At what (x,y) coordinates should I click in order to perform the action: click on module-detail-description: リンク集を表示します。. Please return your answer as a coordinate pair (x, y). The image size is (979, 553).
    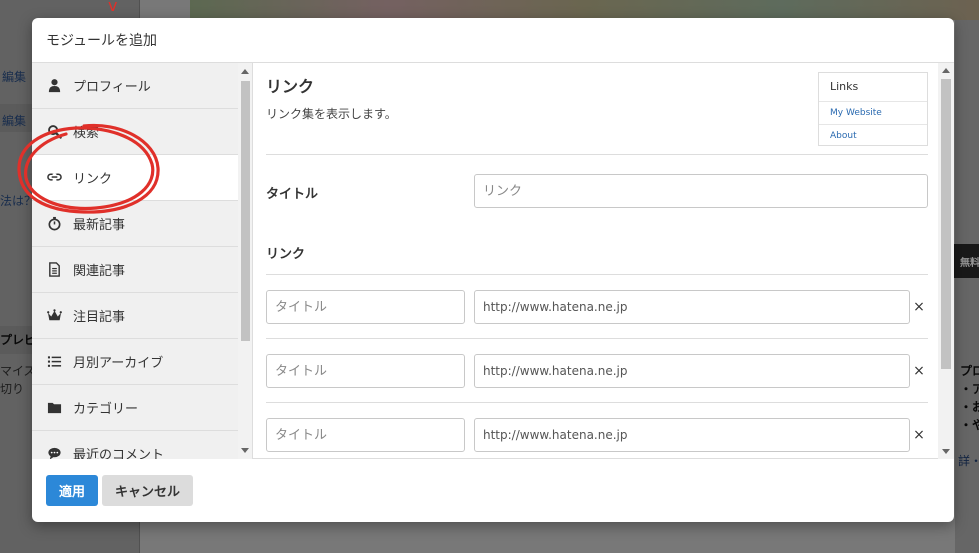
    Looking at the image, I should click on (331, 114).